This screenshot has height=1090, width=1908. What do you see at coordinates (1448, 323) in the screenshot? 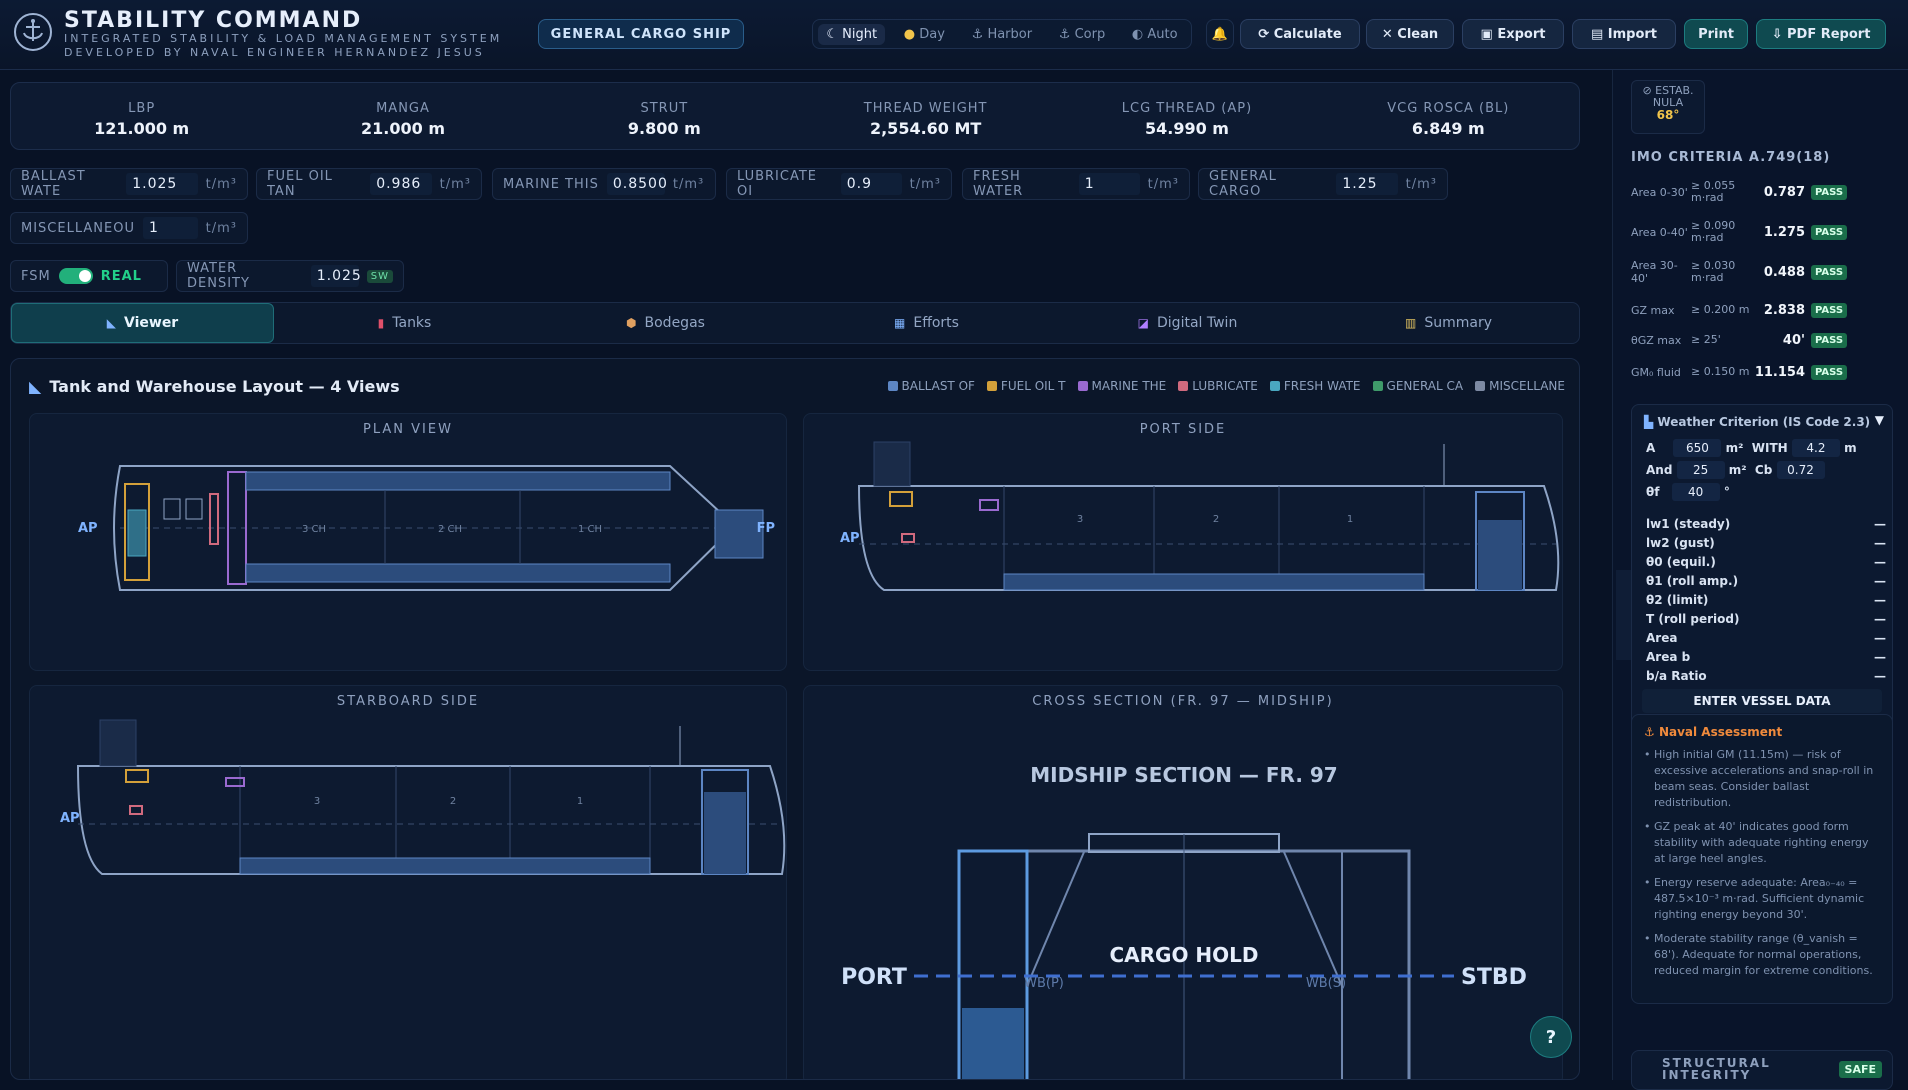
I see `tab-summary: ▥ Summary` at bounding box center [1448, 323].